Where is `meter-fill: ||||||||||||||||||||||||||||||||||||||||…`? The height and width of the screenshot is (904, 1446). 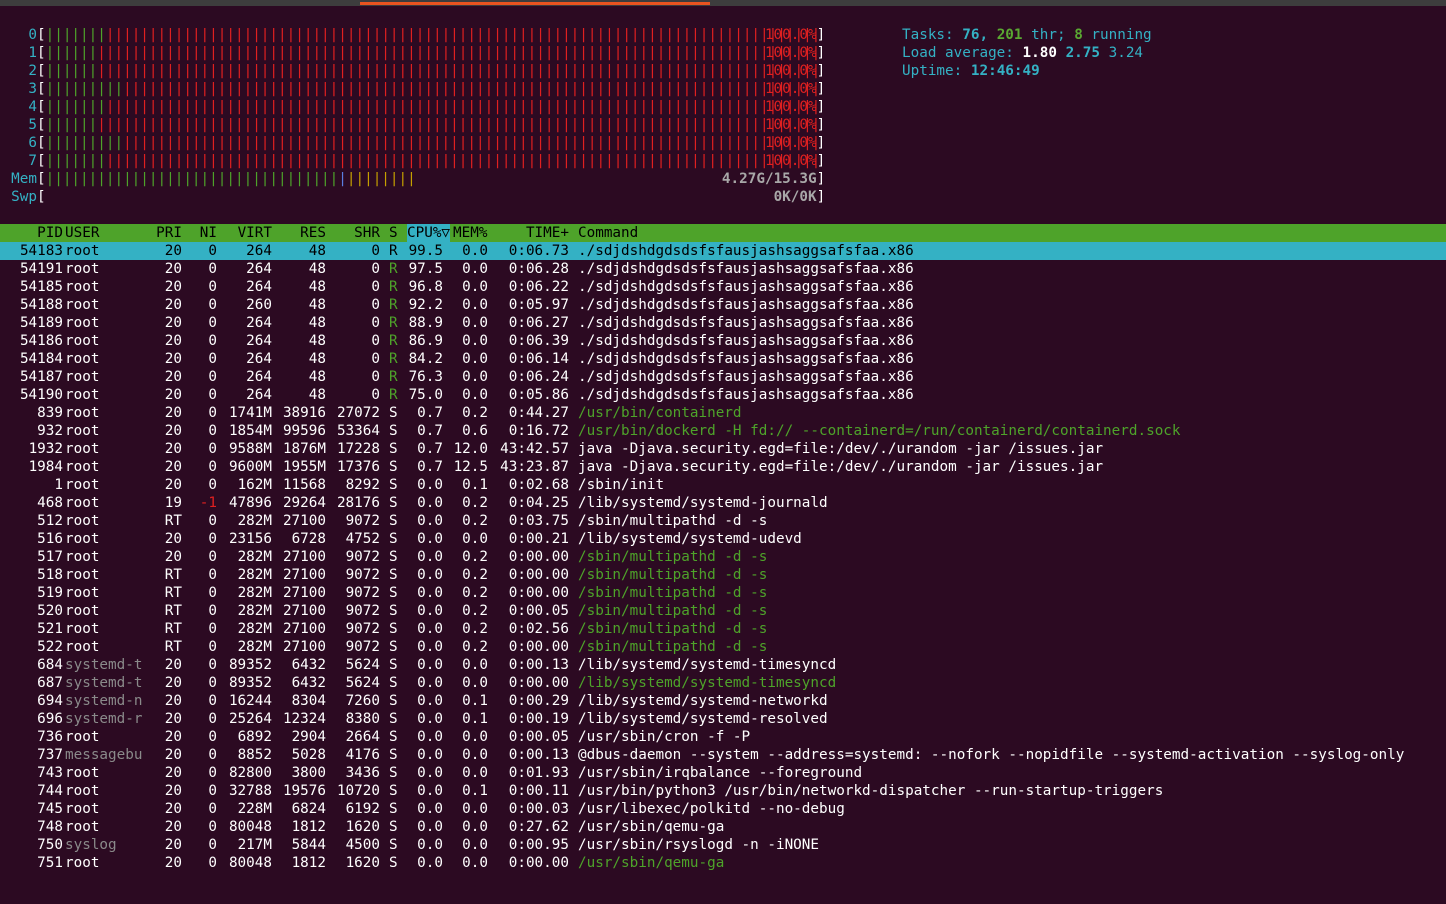 meter-fill: ||||||||||||||||||||||||||||||||||||||||… is located at coordinates (431, 89).